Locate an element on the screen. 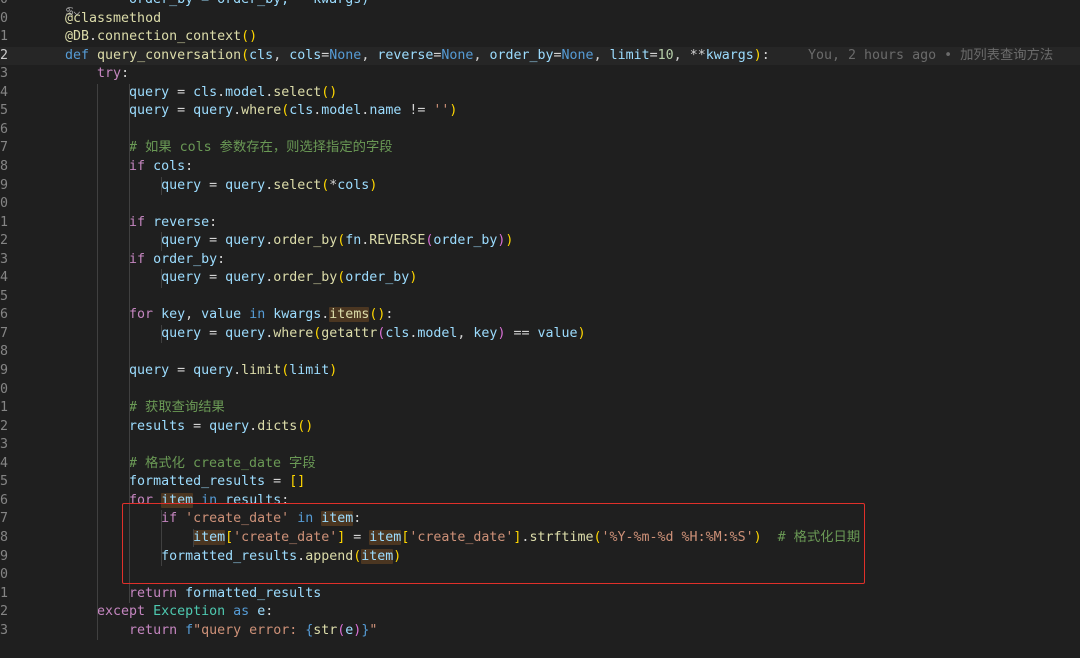  code-line: 0 @classmethod is located at coordinates (540, 19).